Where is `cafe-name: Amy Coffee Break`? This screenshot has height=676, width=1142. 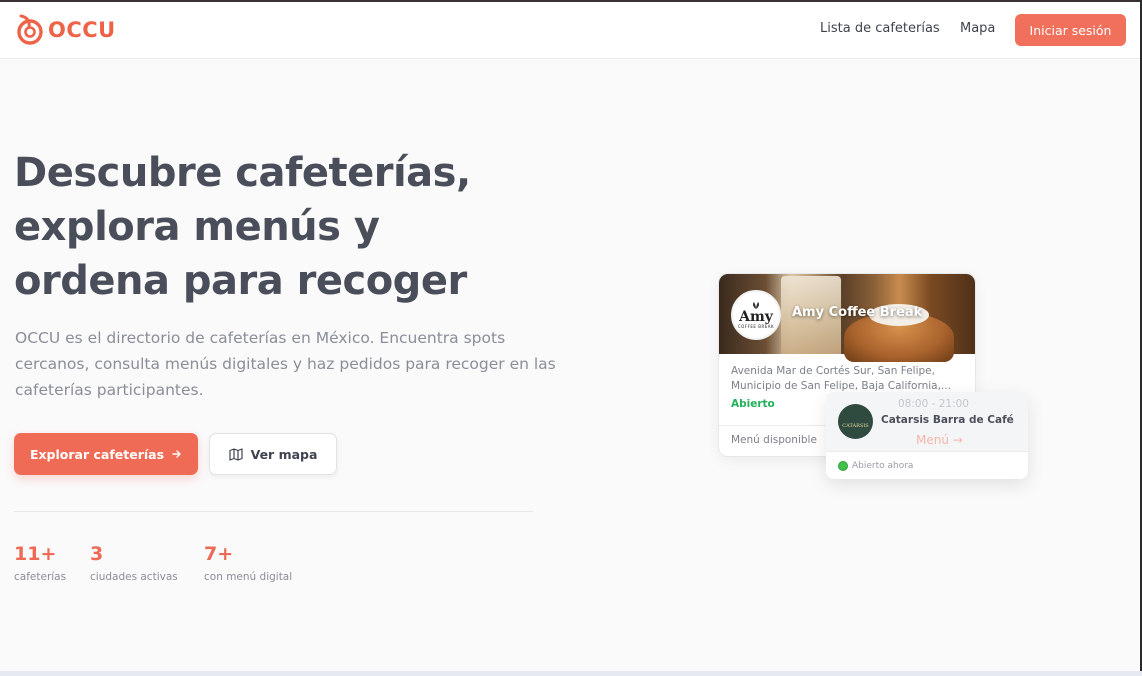
cafe-name: Amy Coffee Break is located at coordinates (857, 312).